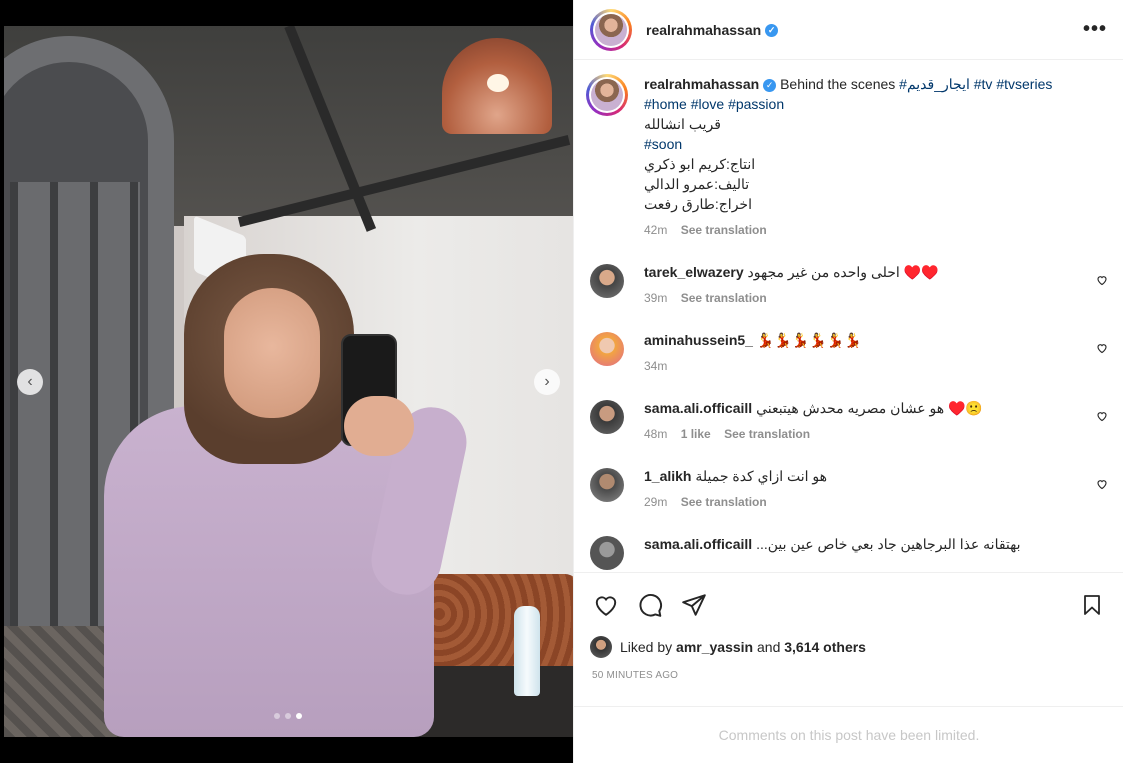  What do you see at coordinates (682, 124) in the screenshot?
I see `caption-line: قريب انشالله` at bounding box center [682, 124].